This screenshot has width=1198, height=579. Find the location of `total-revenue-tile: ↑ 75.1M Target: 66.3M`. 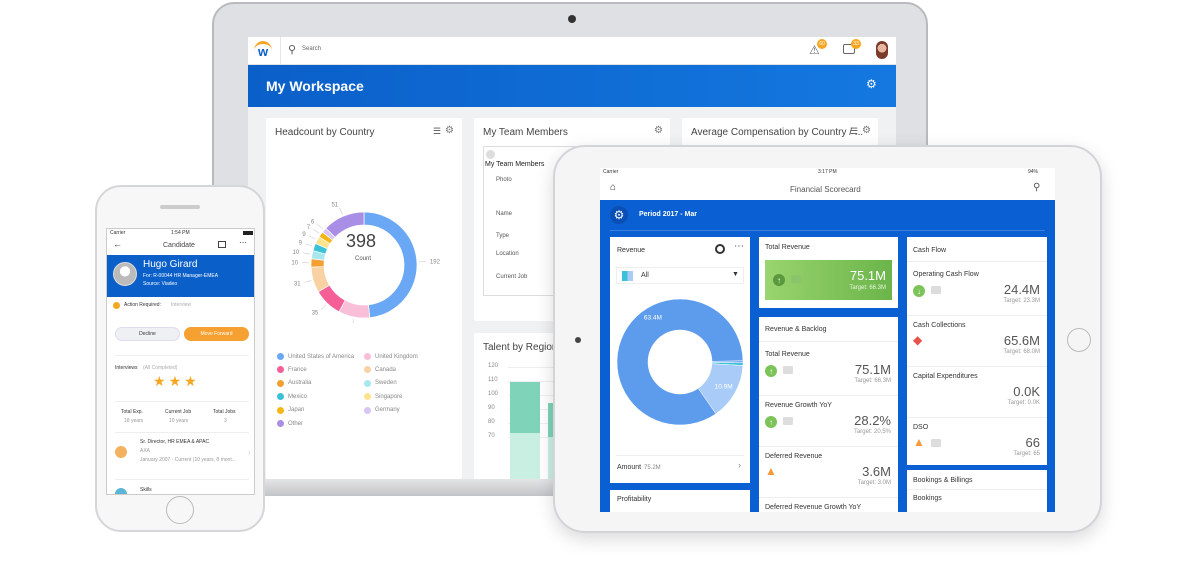

total-revenue-tile: ↑ 75.1M Target: 66.3M is located at coordinates (828, 280).